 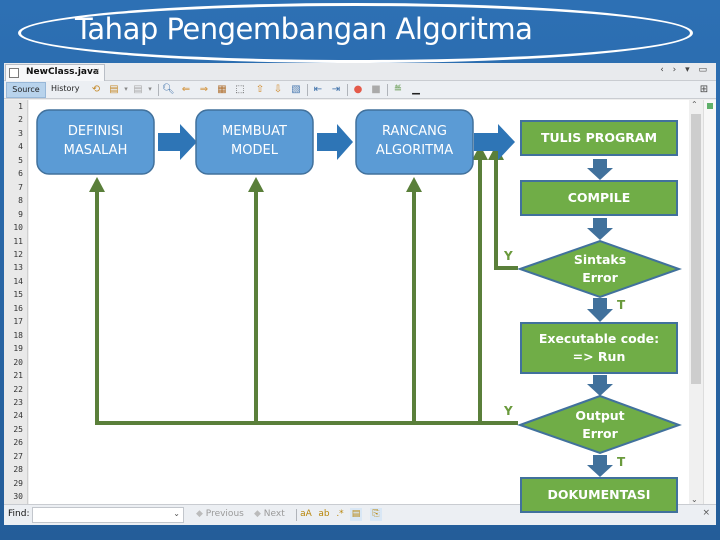 I want to click on line-number: 22, so click(x=18, y=389).